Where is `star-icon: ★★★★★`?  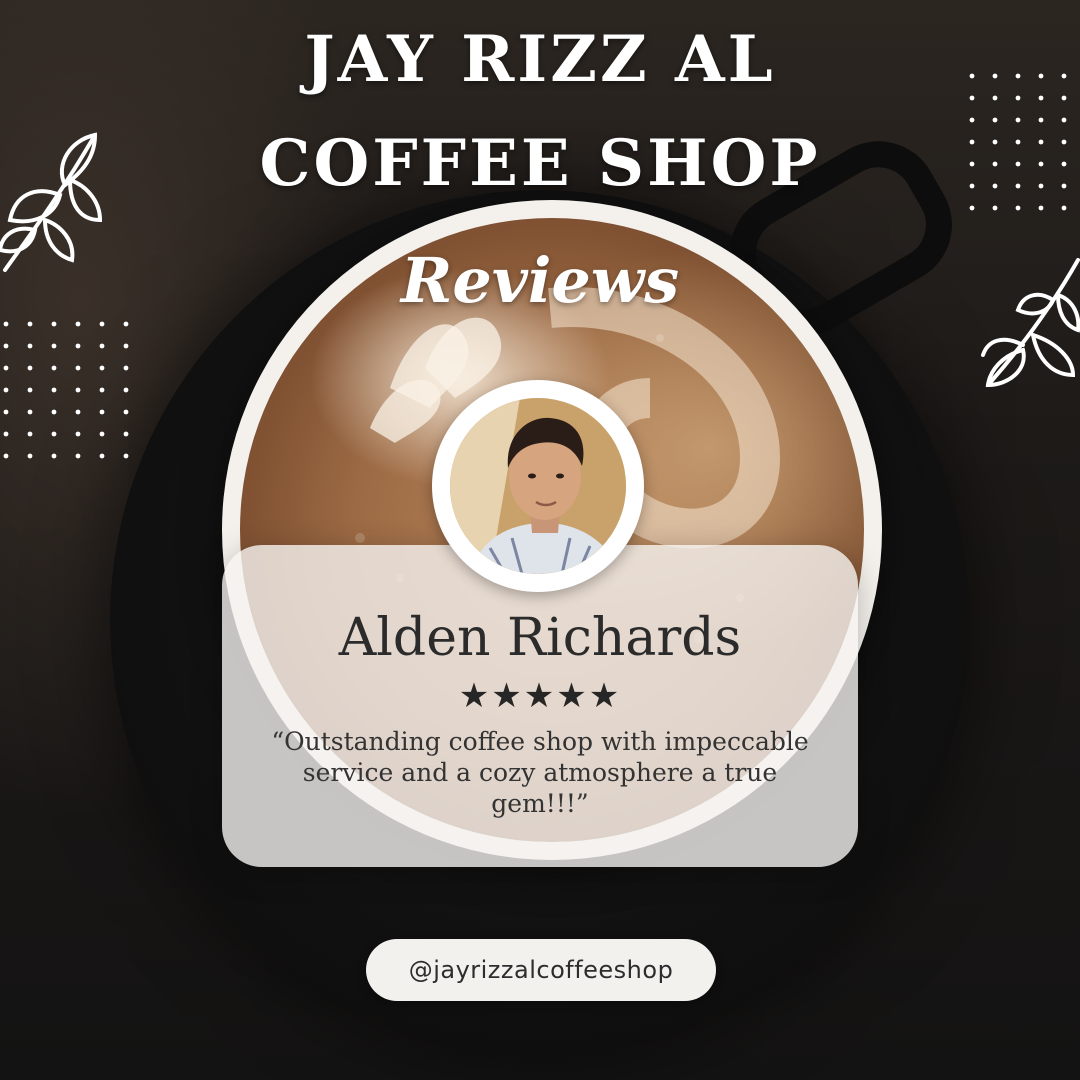
star-icon: ★★★★★ is located at coordinates (540, 696).